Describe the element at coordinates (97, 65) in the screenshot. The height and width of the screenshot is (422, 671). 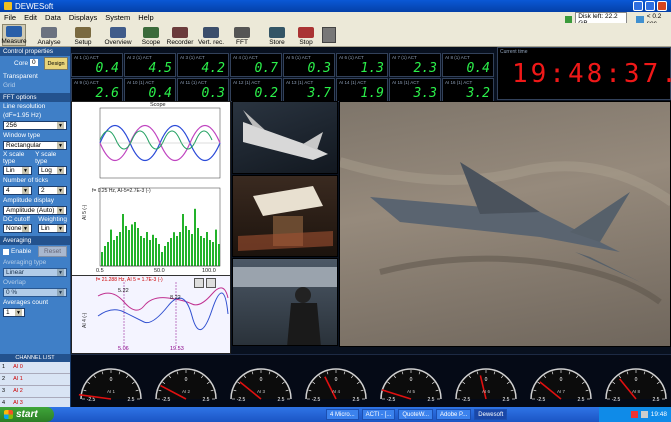
I see `digital-display: AI 1 (1) ACT 0.4` at that location.